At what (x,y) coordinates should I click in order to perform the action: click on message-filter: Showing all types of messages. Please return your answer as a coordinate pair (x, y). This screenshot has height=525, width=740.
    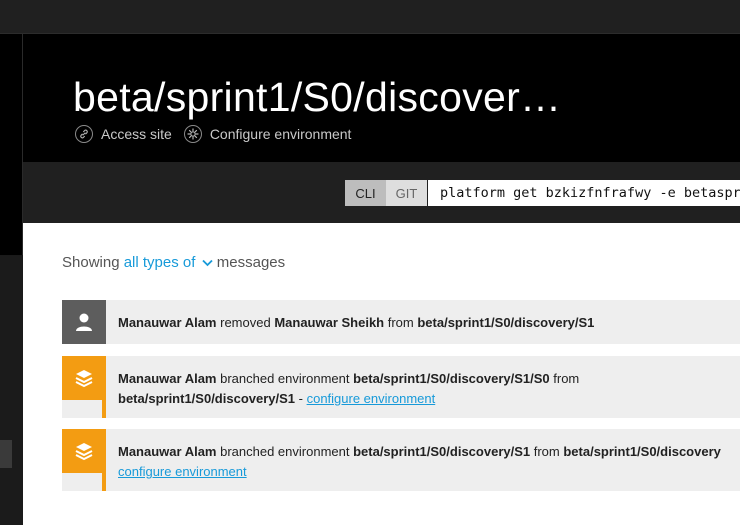
    Looking at the image, I should click on (173, 262).